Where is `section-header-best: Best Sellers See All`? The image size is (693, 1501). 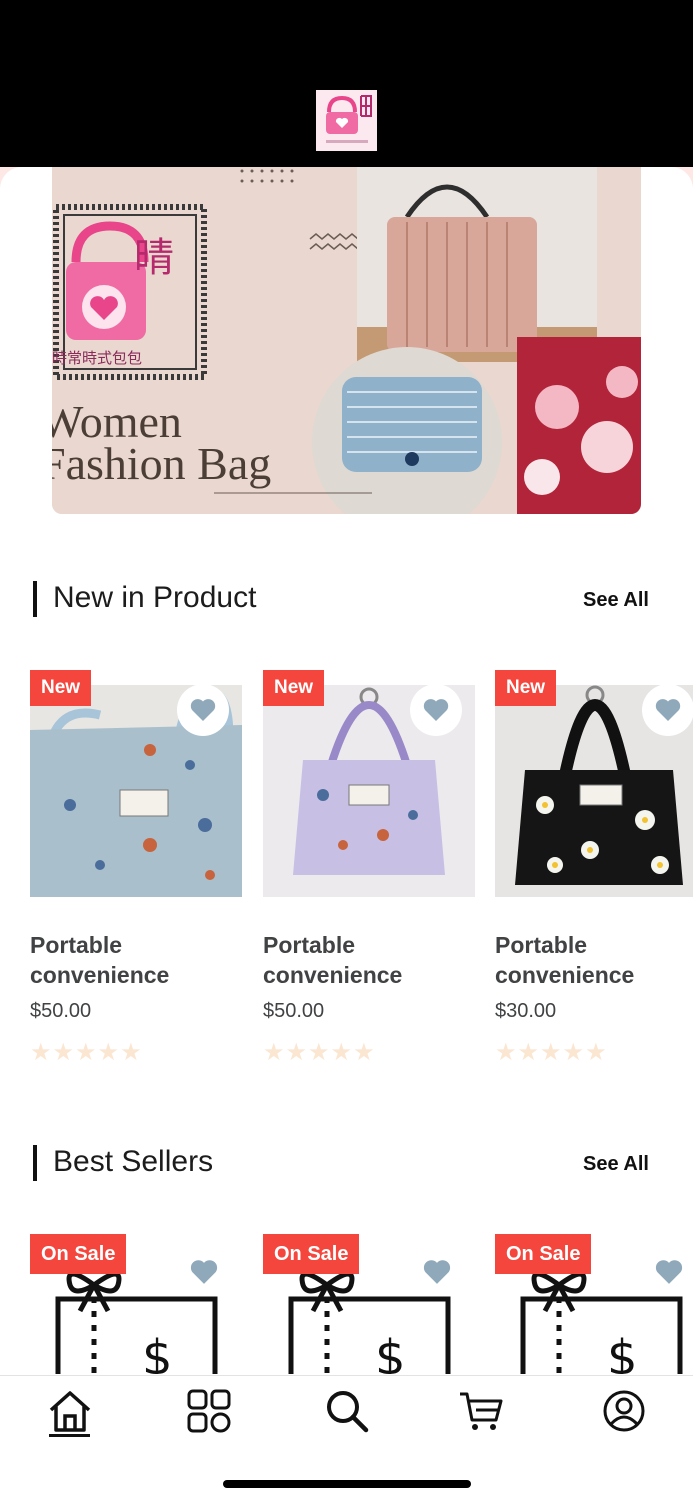 section-header-best: Best Sellers See All is located at coordinates (343, 1163).